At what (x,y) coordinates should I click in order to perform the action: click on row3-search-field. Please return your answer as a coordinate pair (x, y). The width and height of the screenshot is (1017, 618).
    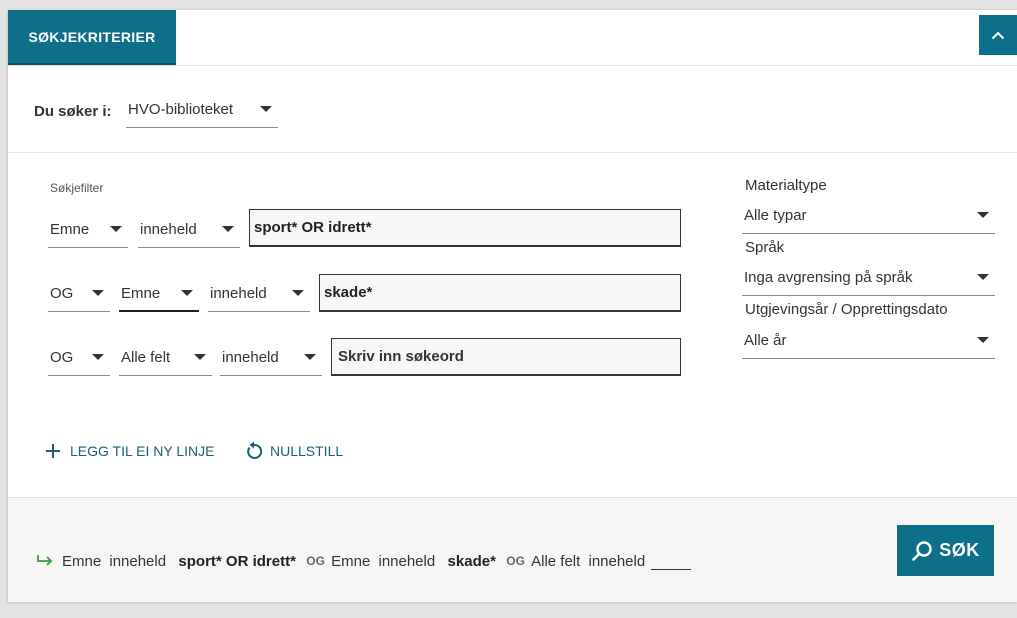
    Looking at the image, I should click on (508, 356).